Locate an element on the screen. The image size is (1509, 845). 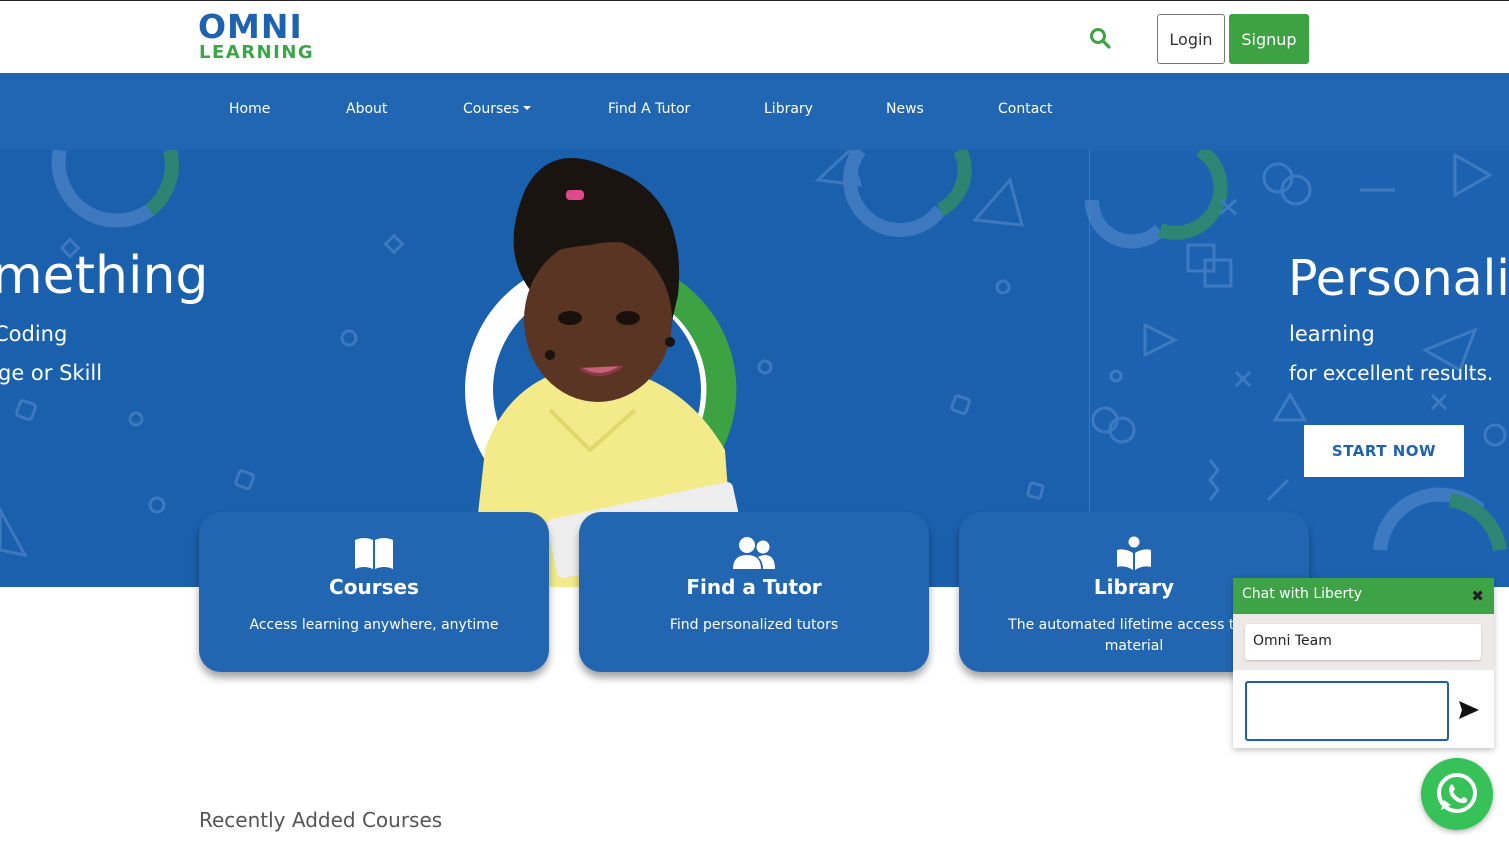
login-button: Login is located at coordinates (1191, 39).